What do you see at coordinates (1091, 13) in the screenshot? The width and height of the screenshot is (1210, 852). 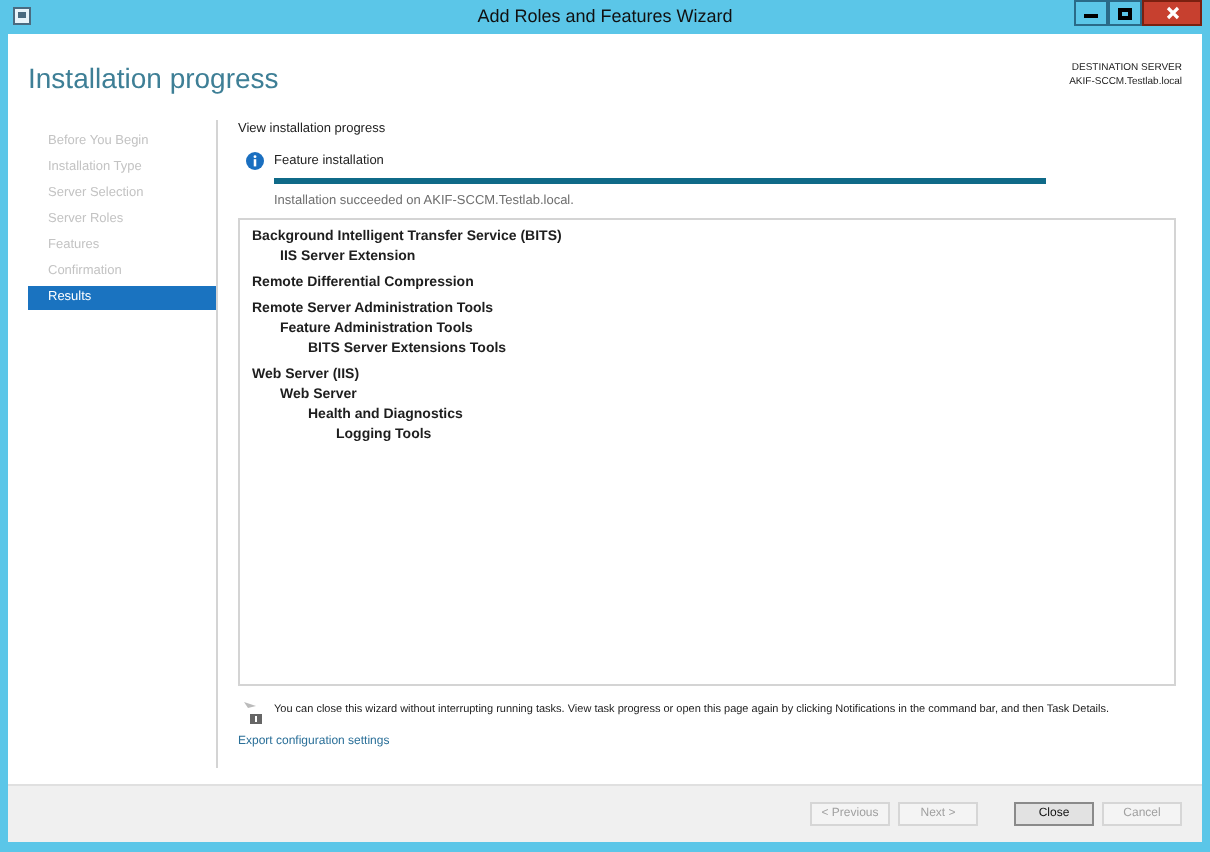 I see `minimize-button` at bounding box center [1091, 13].